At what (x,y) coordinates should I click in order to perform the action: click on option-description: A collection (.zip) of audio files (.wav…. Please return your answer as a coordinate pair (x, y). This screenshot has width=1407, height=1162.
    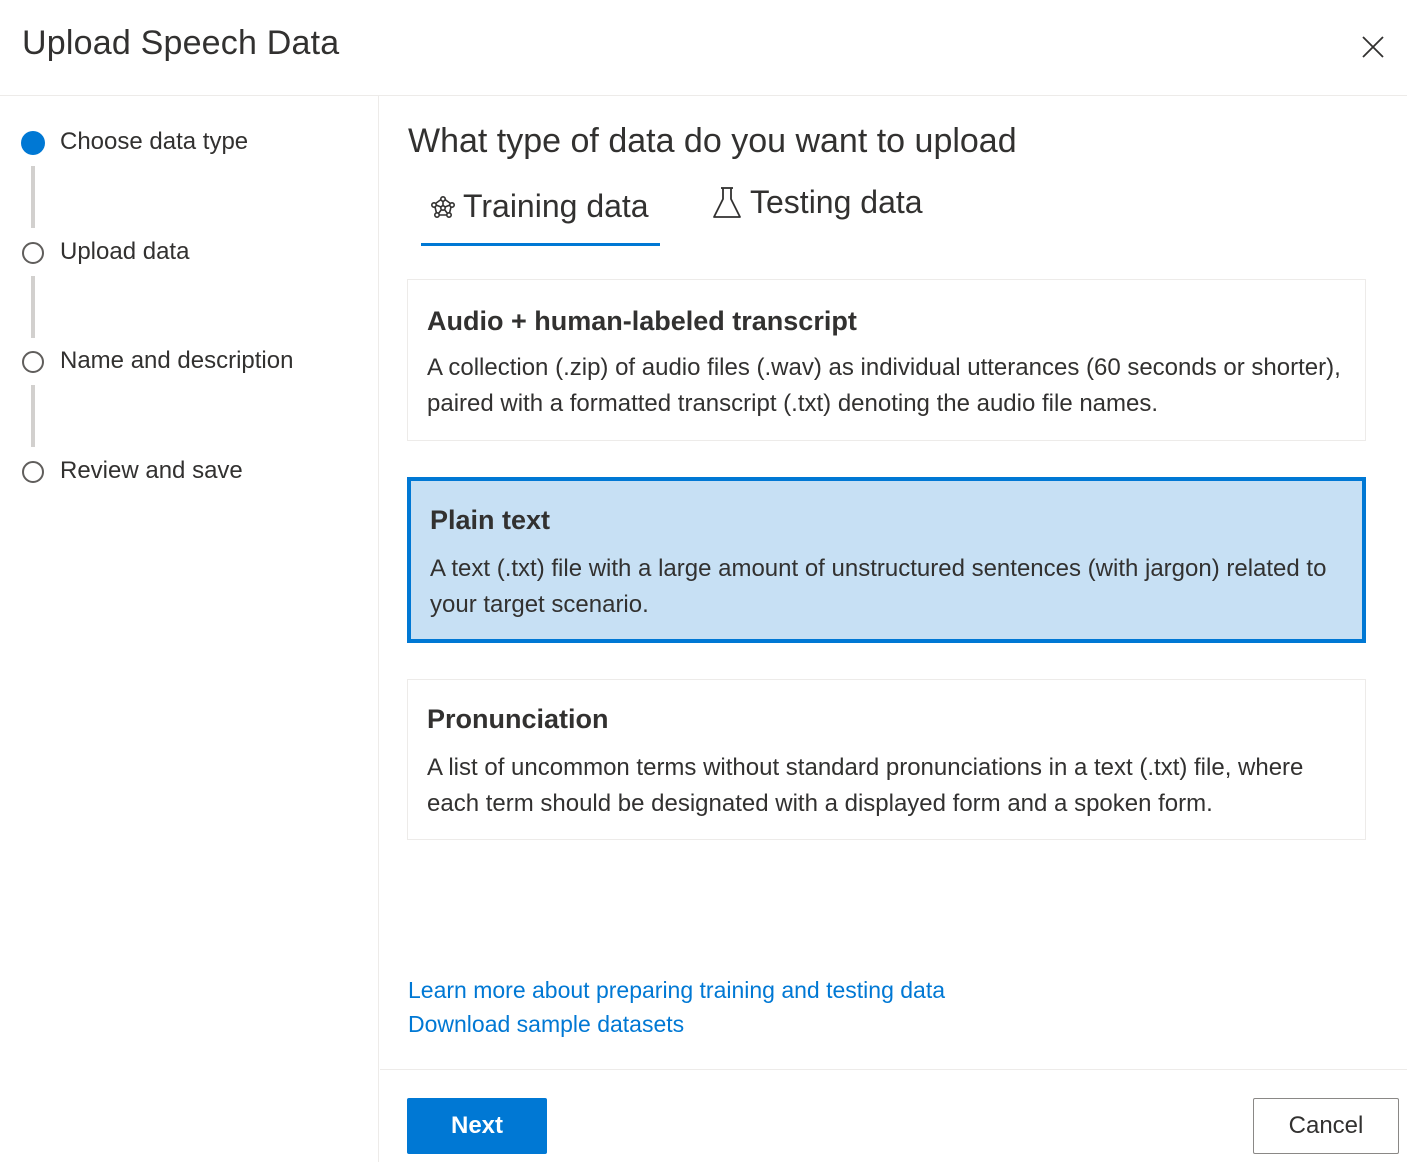
    Looking at the image, I should click on (884, 385).